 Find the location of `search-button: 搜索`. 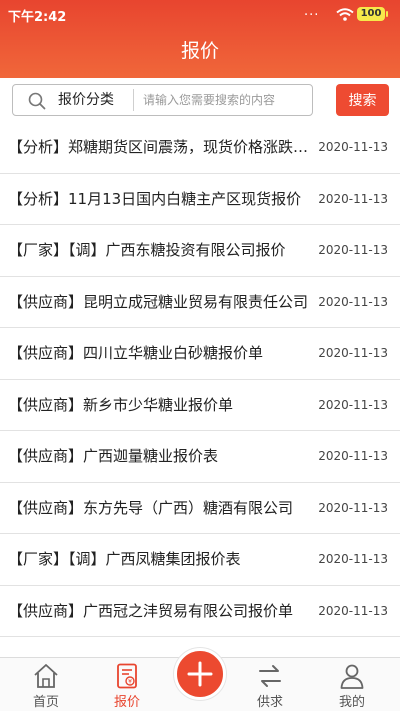

search-button: 搜索 is located at coordinates (362, 100).